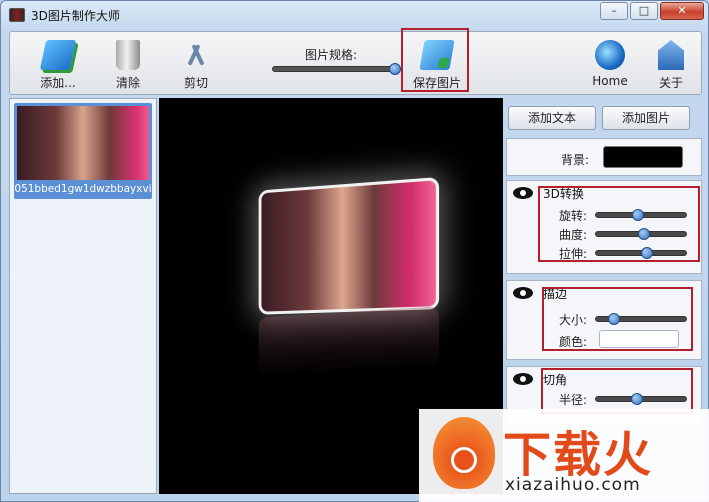 The width and height of the screenshot is (709, 502). I want to click on thumbnail-image, so click(83, 143).